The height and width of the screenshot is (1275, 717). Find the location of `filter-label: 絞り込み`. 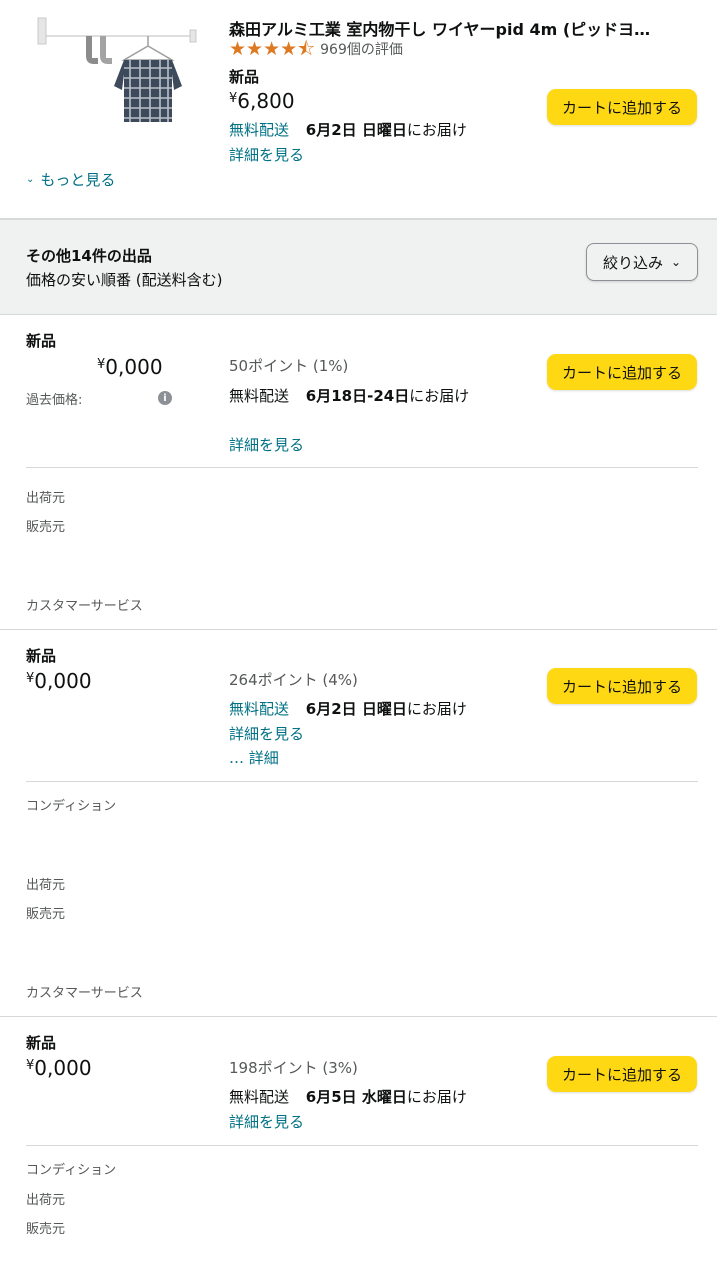

filter-label: 絞り込み is located at coordinates (632, 262).